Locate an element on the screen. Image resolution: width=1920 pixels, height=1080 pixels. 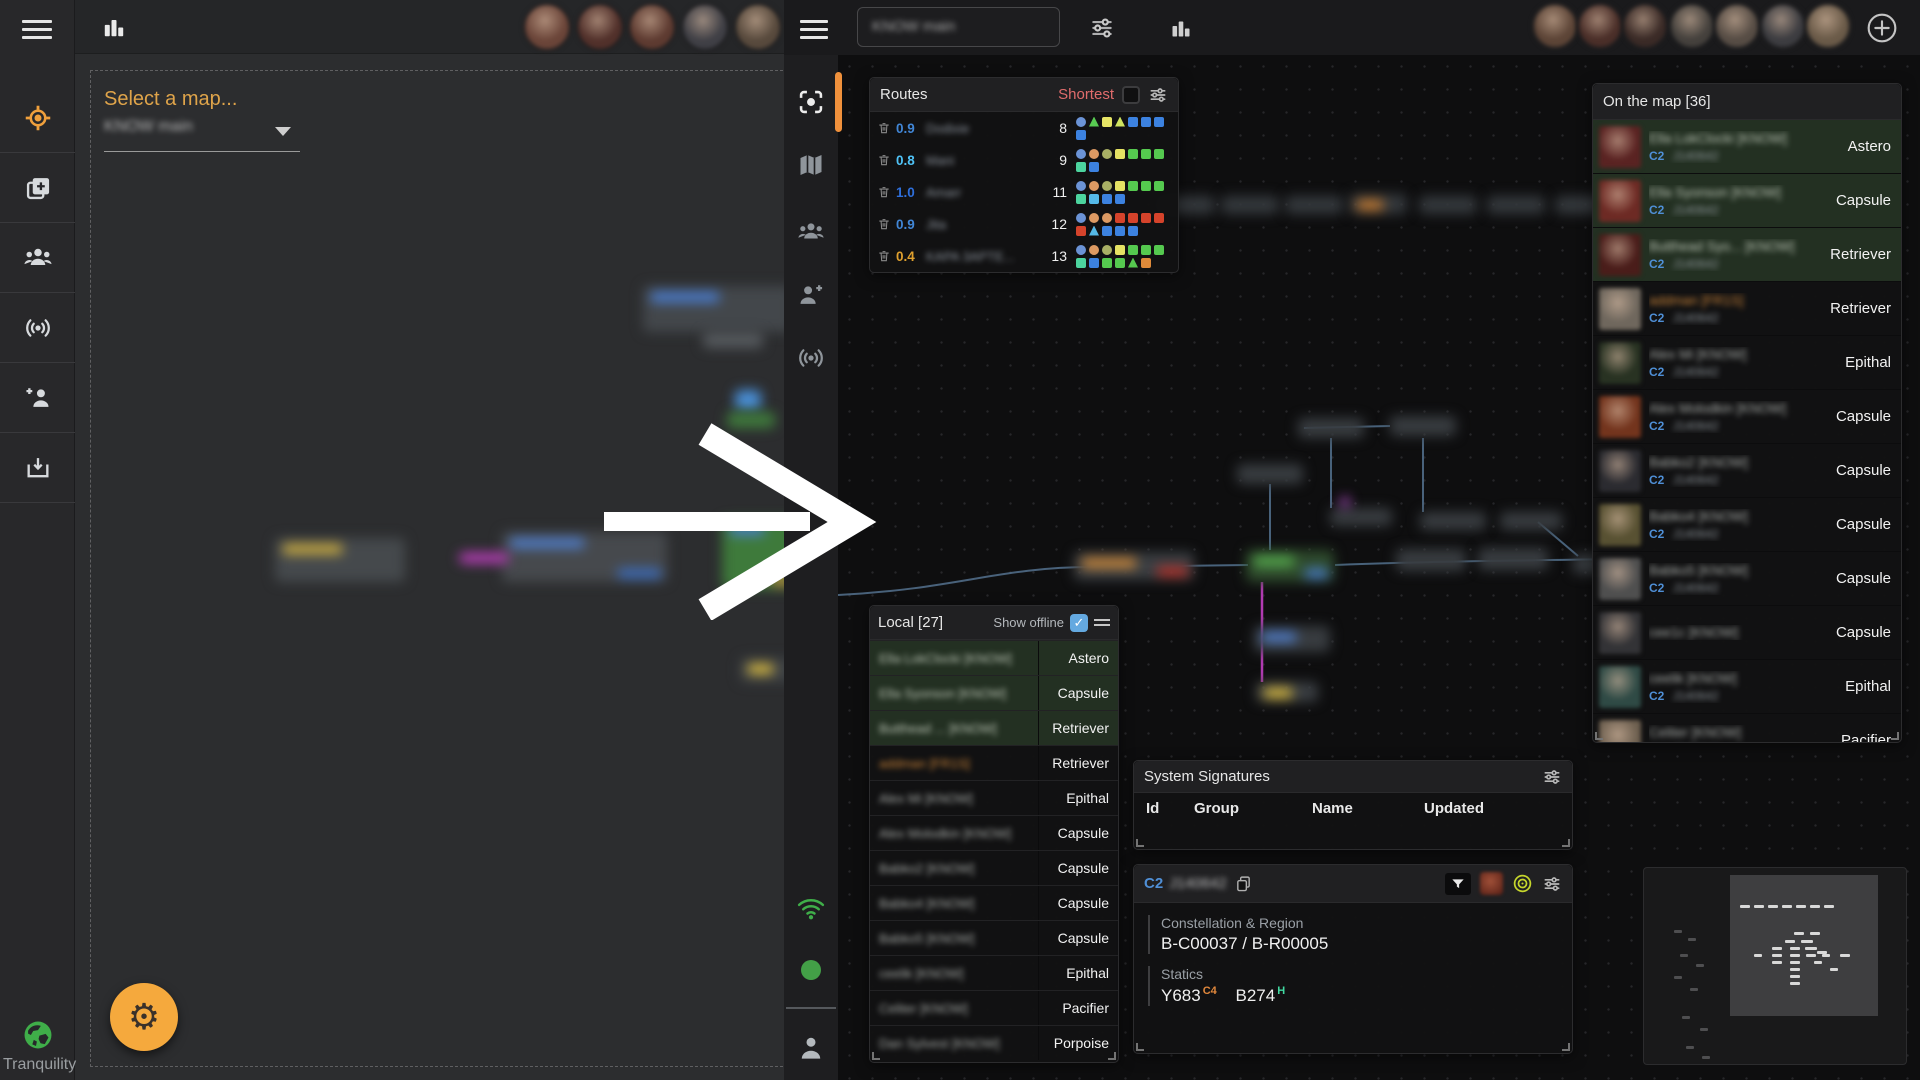
sidebar-item-import is located at coordinates (37, 468).